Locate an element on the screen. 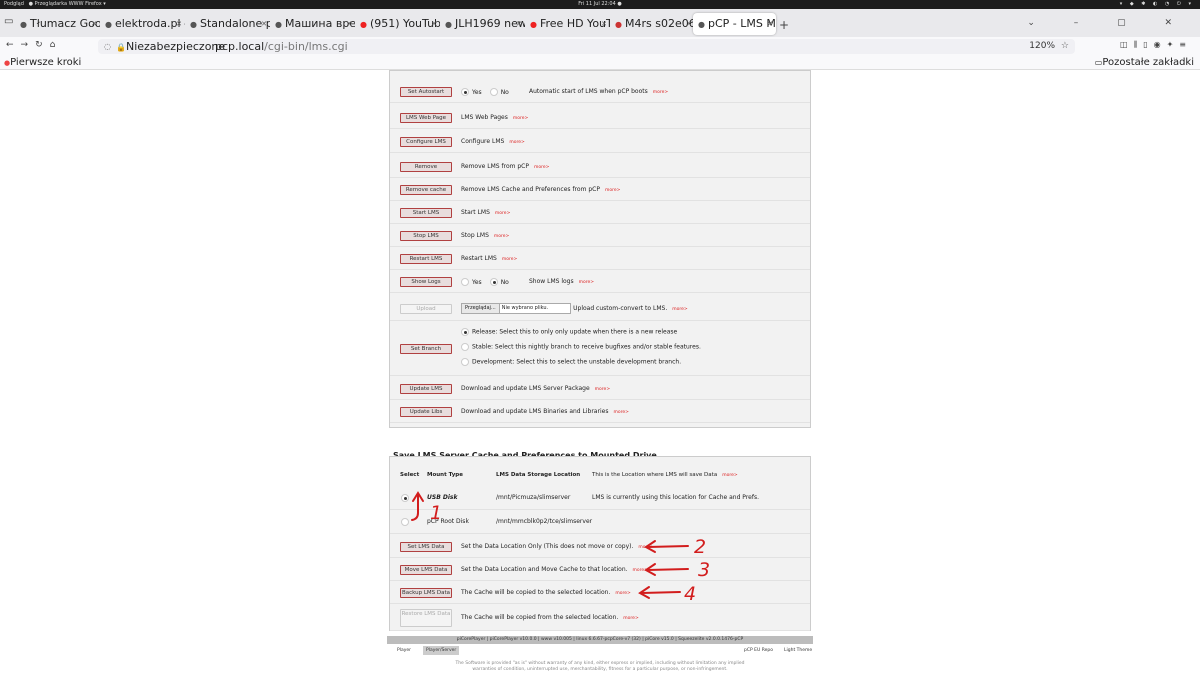  lms-row-1-button: LMS Web Page is located at coordinates (426, 118).